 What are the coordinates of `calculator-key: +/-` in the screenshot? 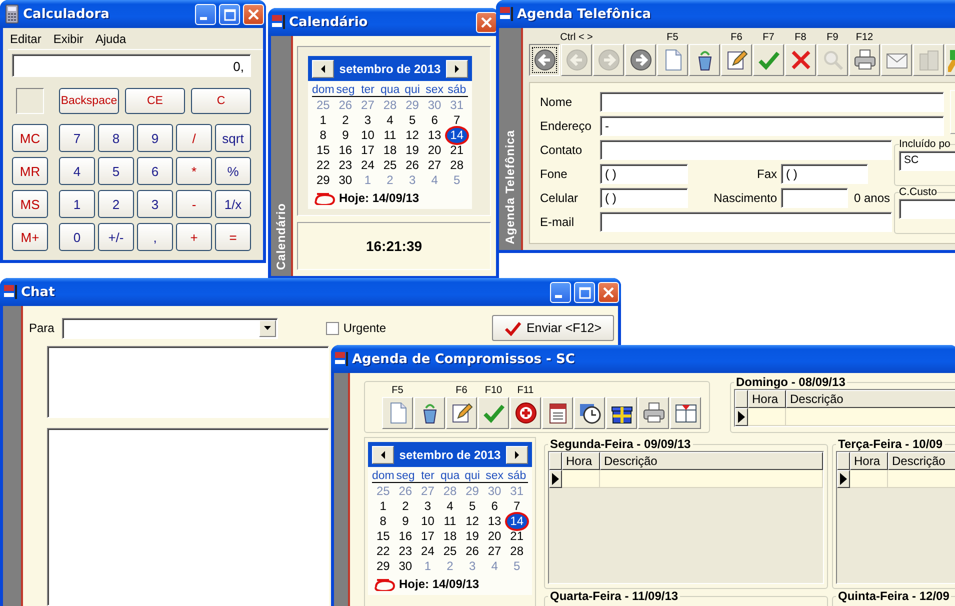 It's located at (116, 237).